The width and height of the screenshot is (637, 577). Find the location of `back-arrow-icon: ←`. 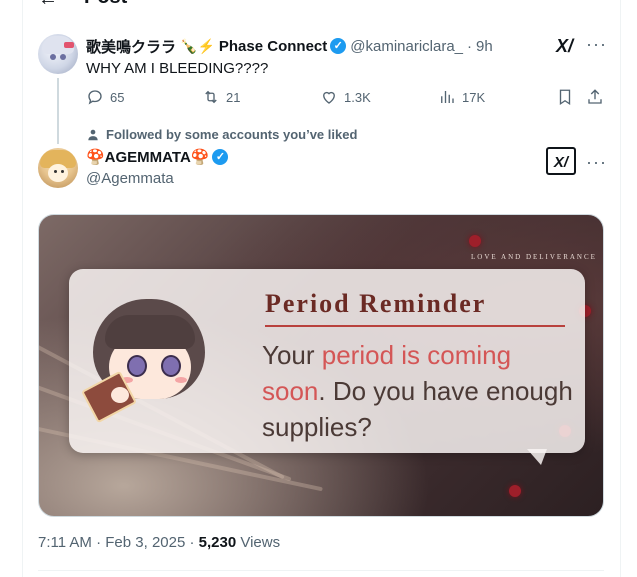

back-arrow-icon: ← is located at coordinates (48, 5).